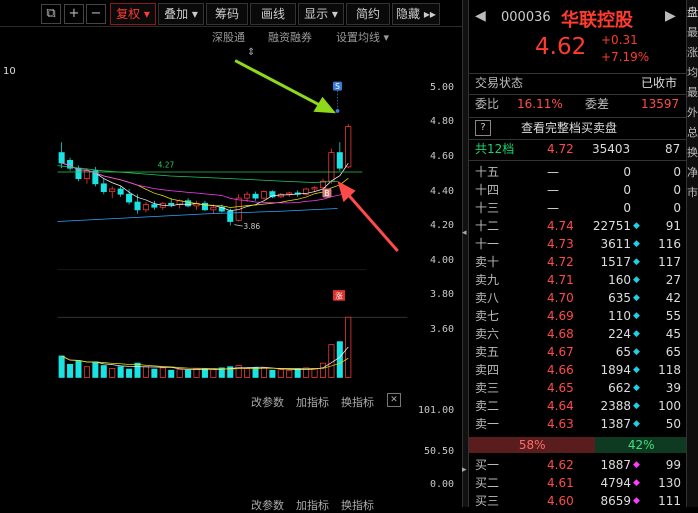  Describe the element at coordinates (560, 388) in the screenshot. I see `ask-price: 4.65` at that location.